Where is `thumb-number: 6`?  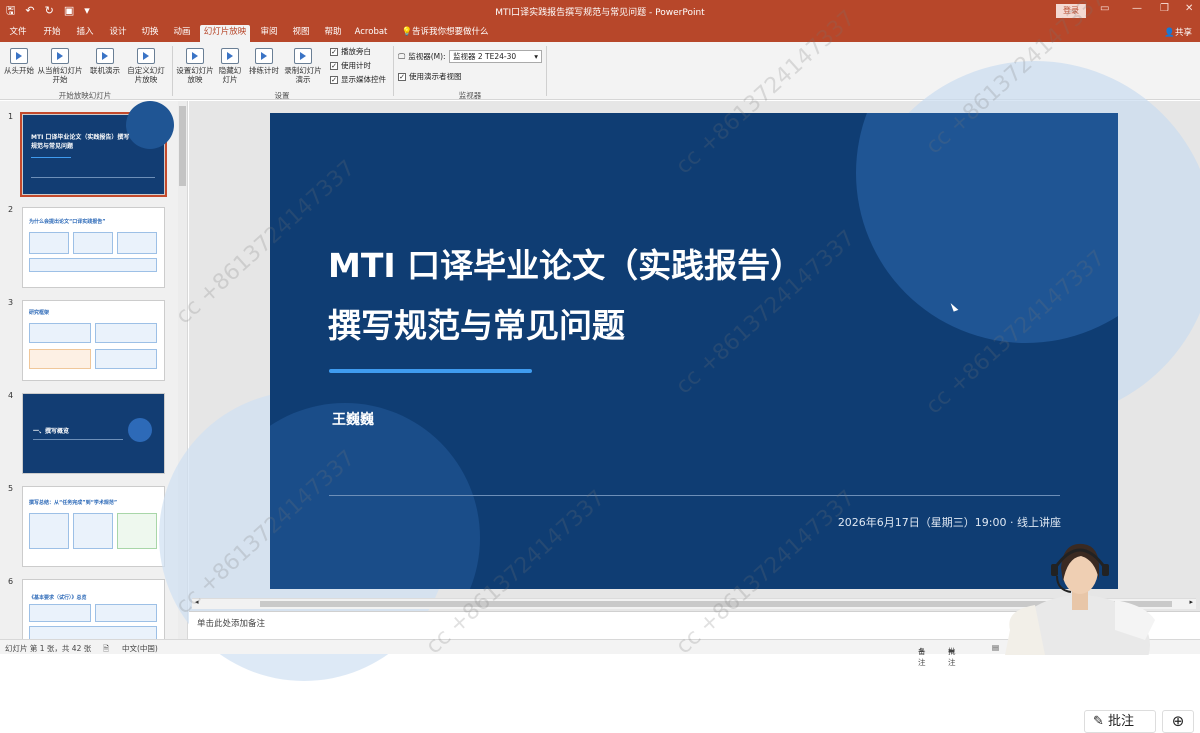
thumb-number: 6 is located at coordinates (11, 581).